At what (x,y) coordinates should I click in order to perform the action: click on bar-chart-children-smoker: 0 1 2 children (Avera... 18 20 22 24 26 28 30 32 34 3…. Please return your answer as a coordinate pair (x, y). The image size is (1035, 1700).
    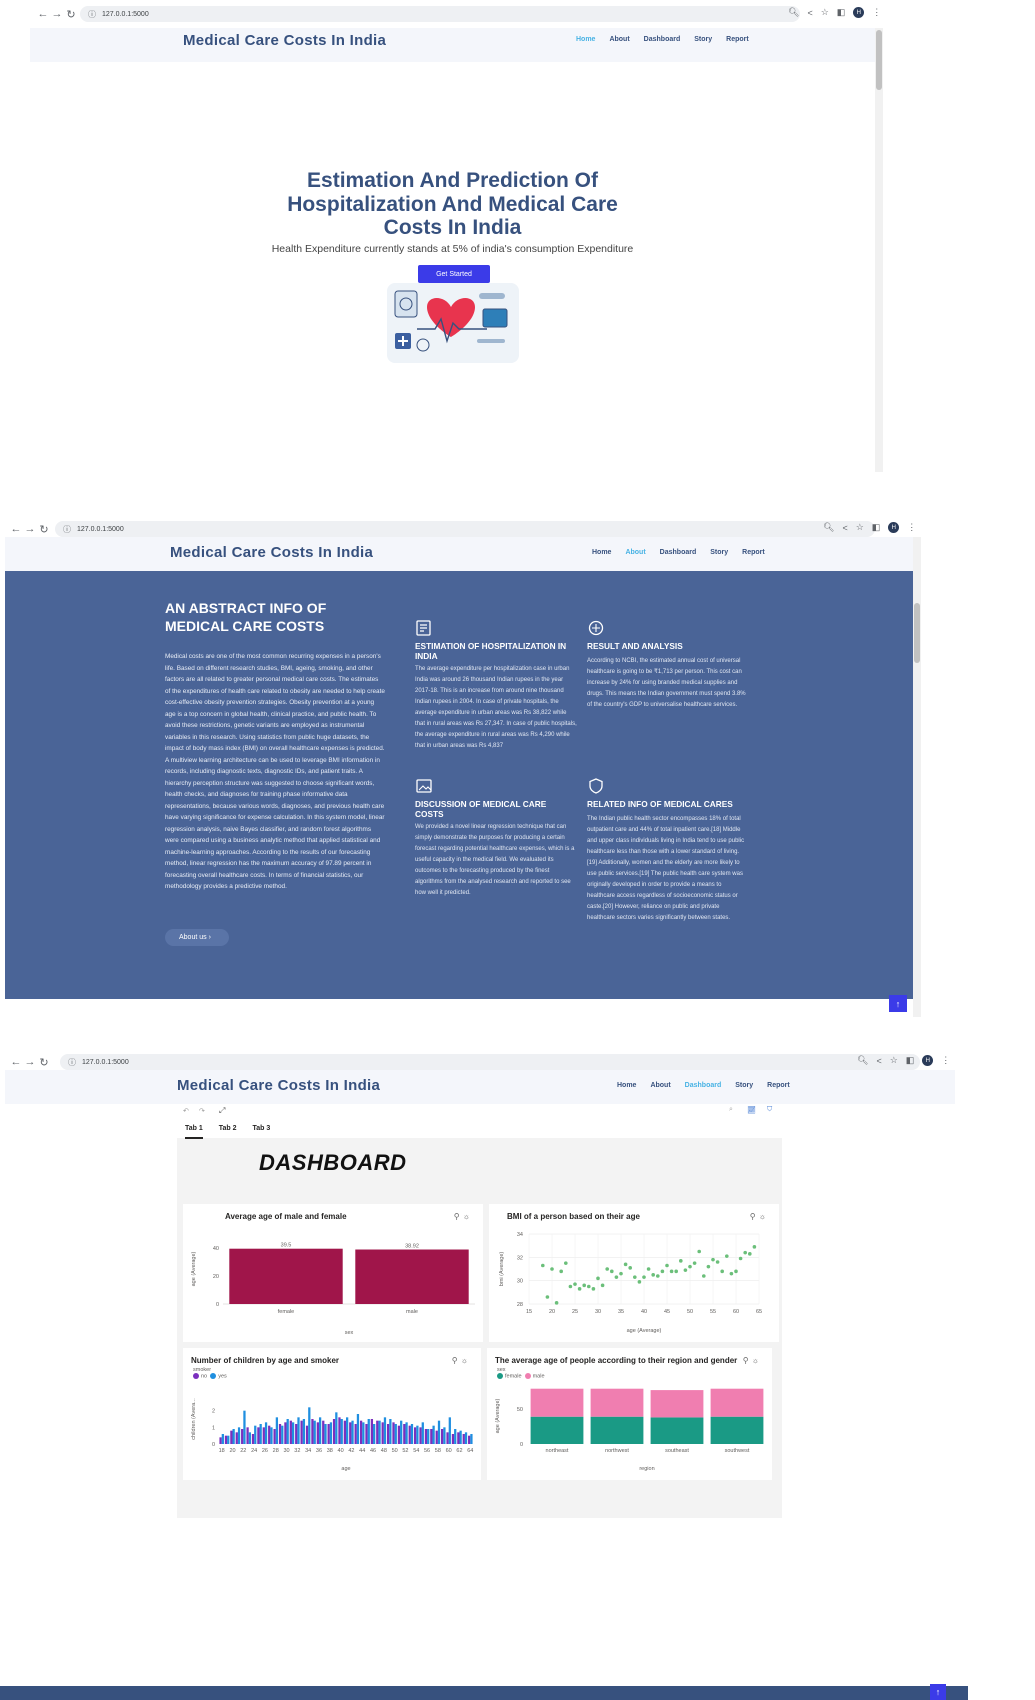
    Looking at the image, I should click on (332, 1435).